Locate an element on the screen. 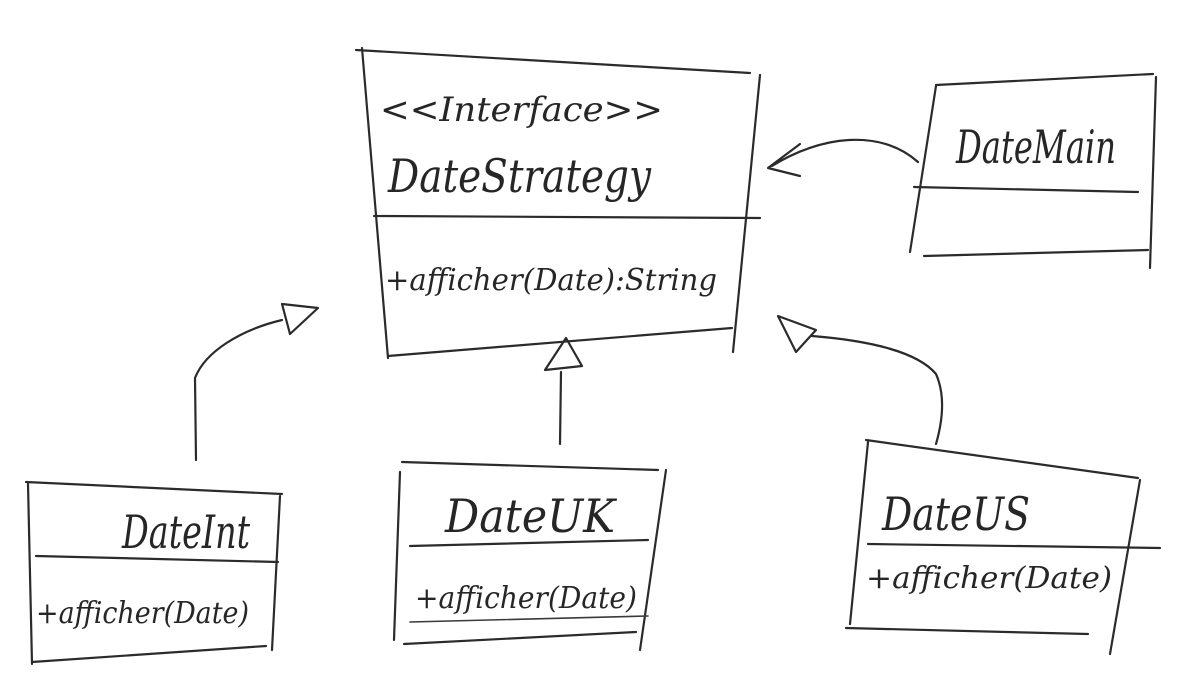  realization-line-uk is located at coordinates (560, 408).